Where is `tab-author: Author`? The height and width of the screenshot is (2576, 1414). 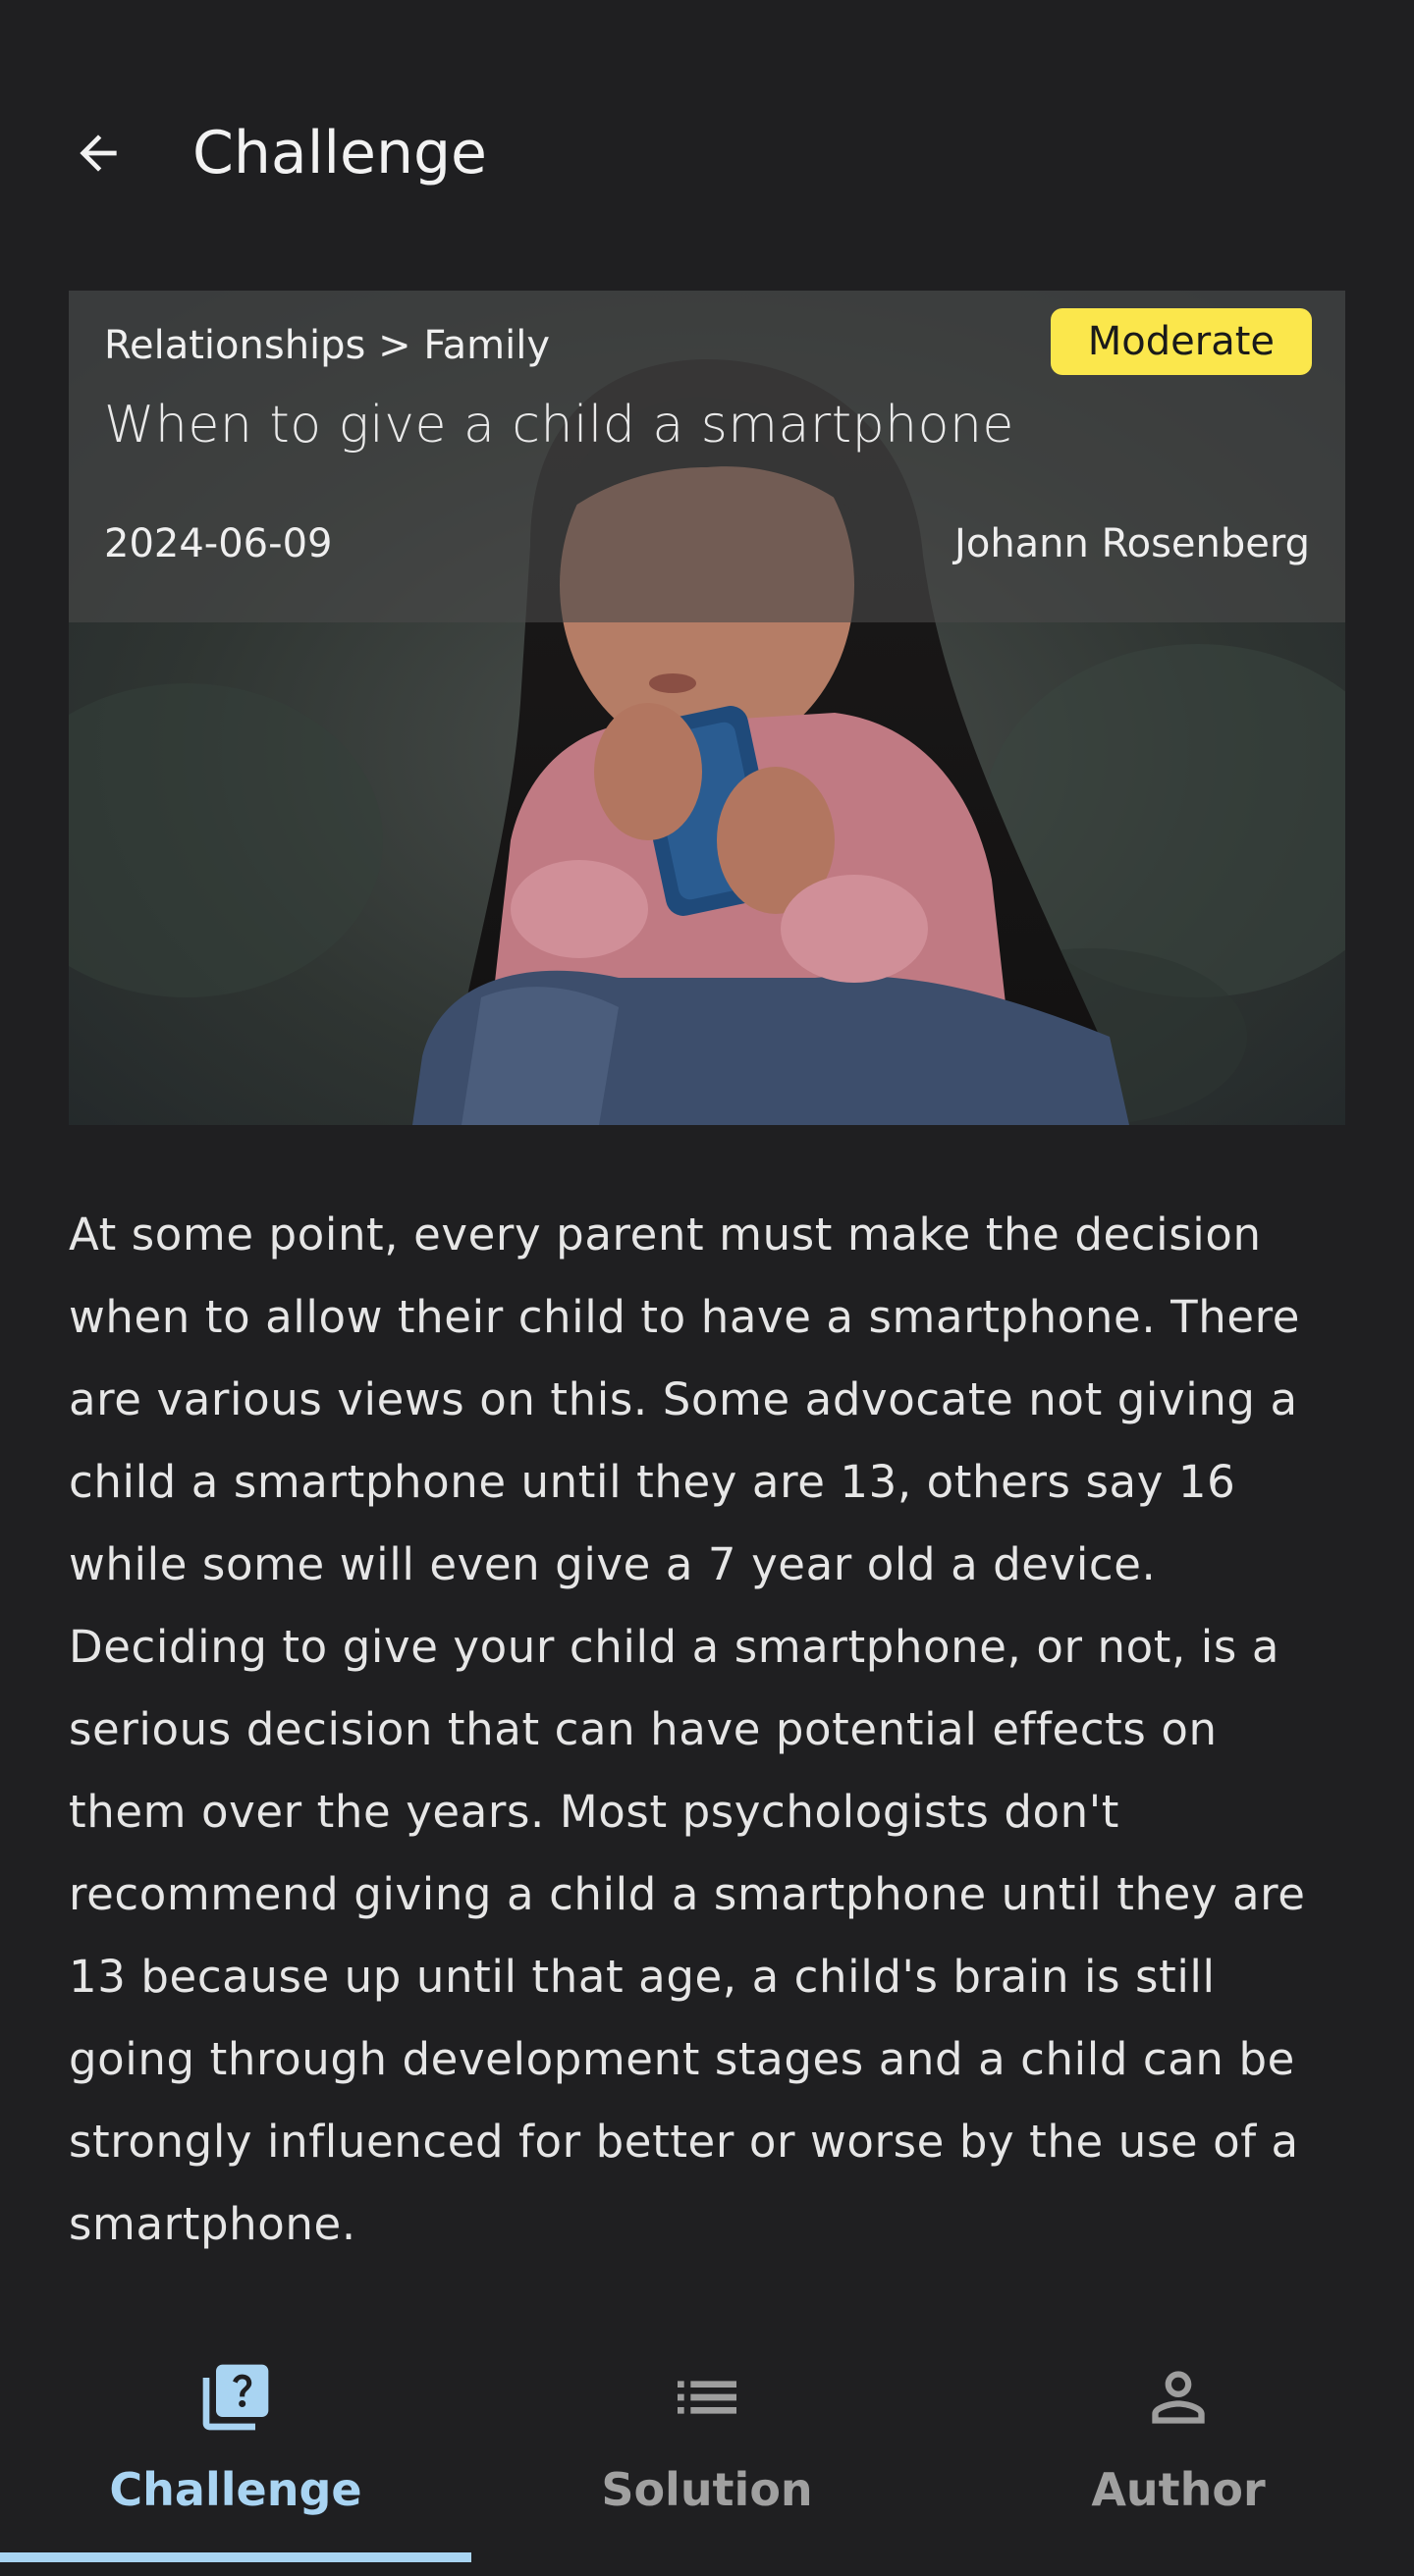 tab-author: Author is located at coordinates (1178, 2434).